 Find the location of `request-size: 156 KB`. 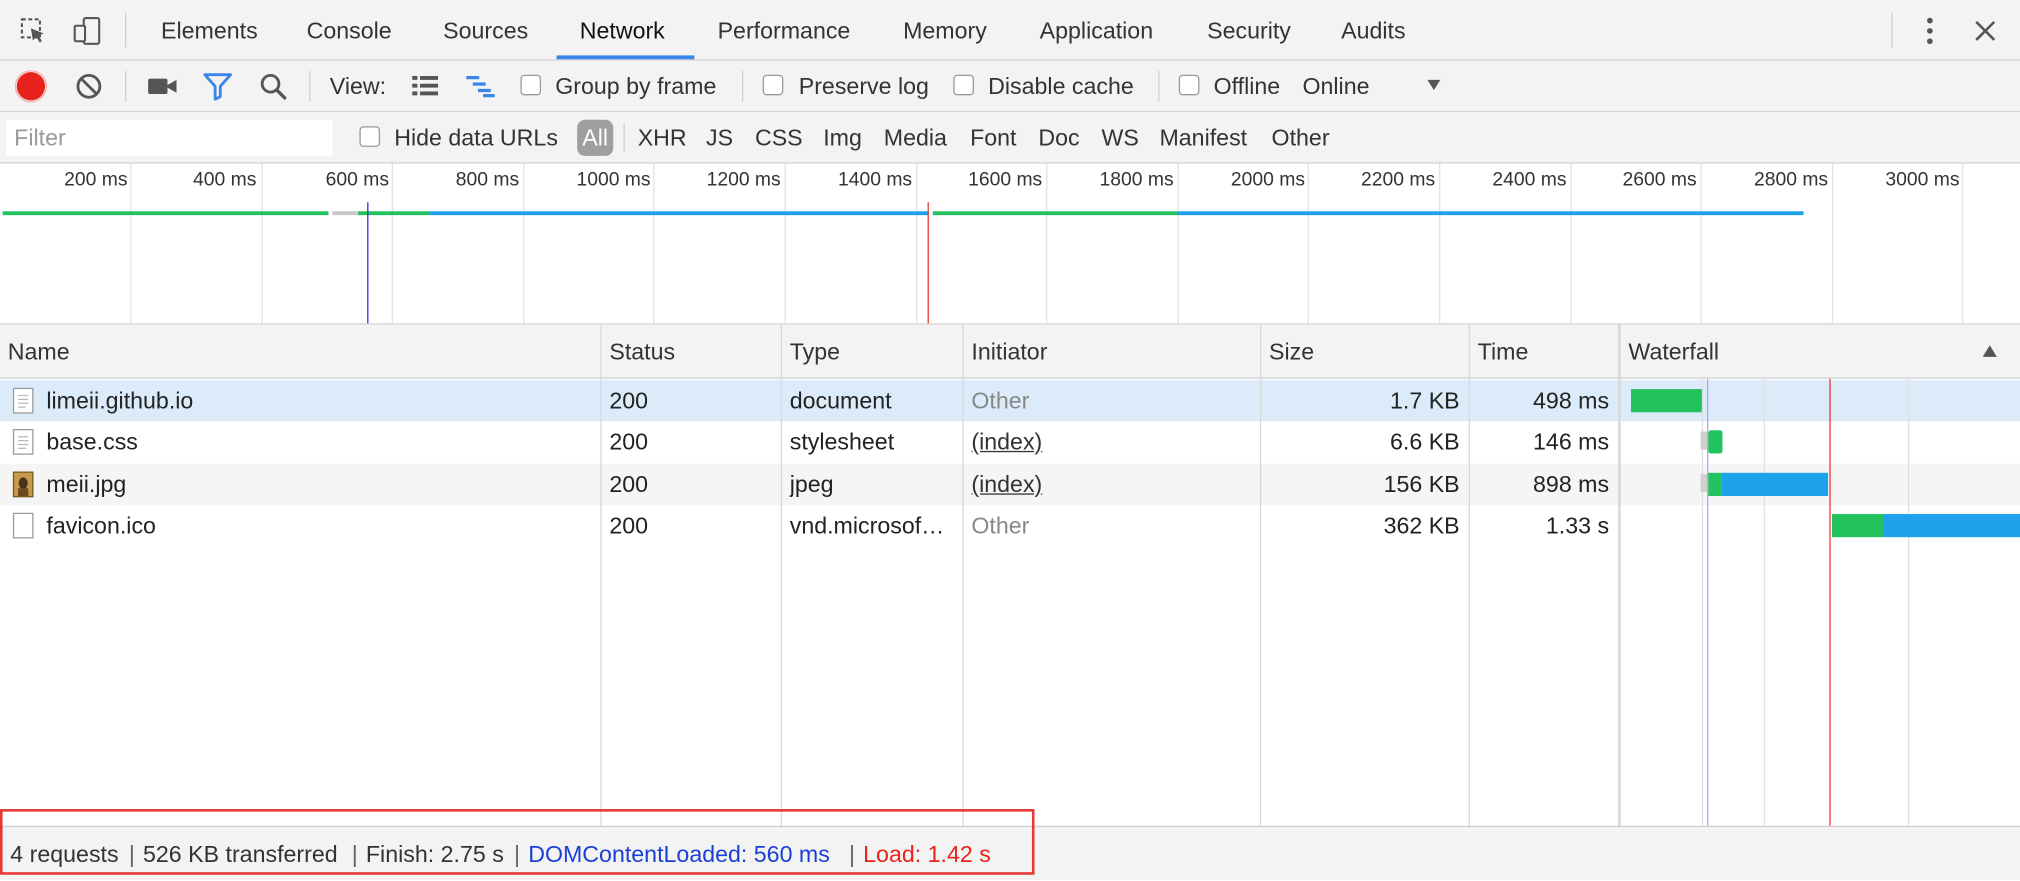

request-size: 156 KB is located at coordinates (1421, 484).